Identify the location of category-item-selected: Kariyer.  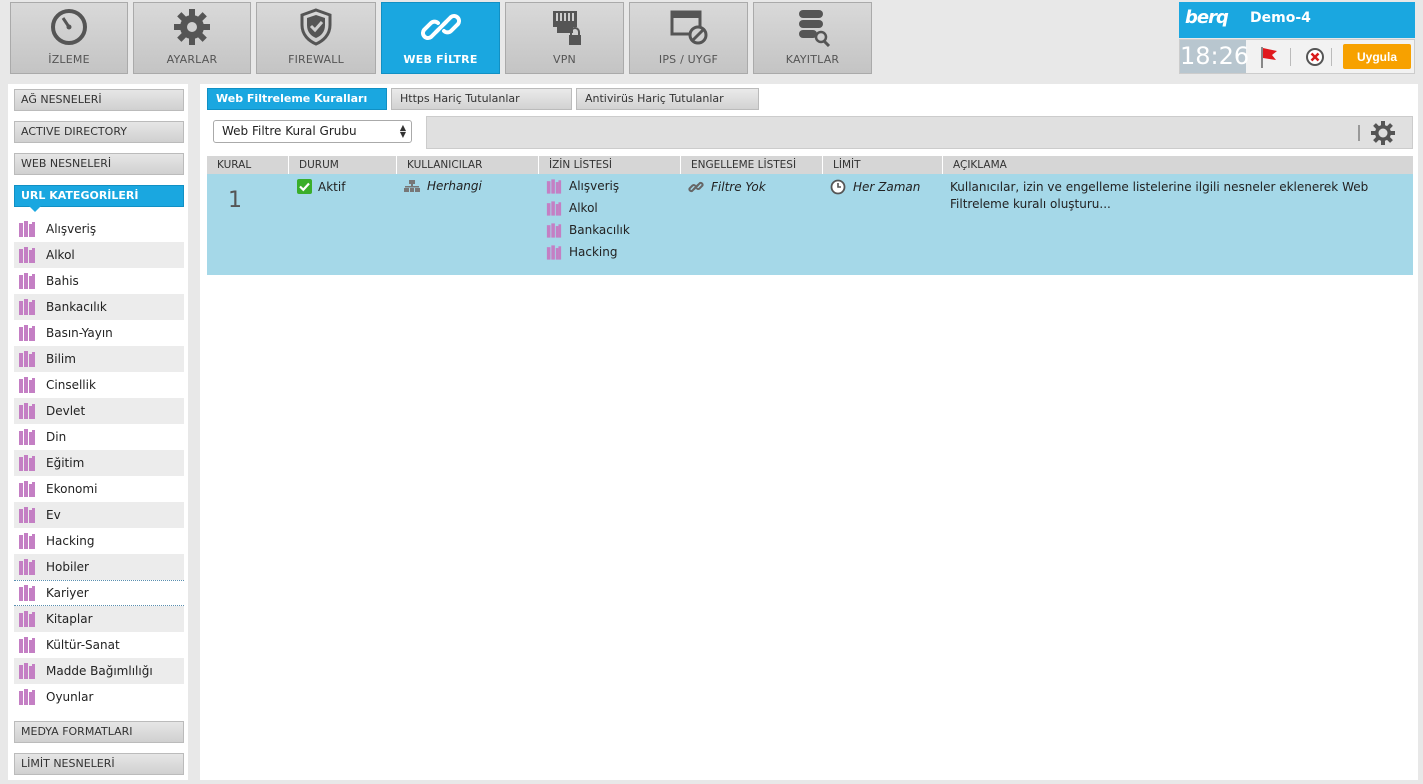
(99, 593).